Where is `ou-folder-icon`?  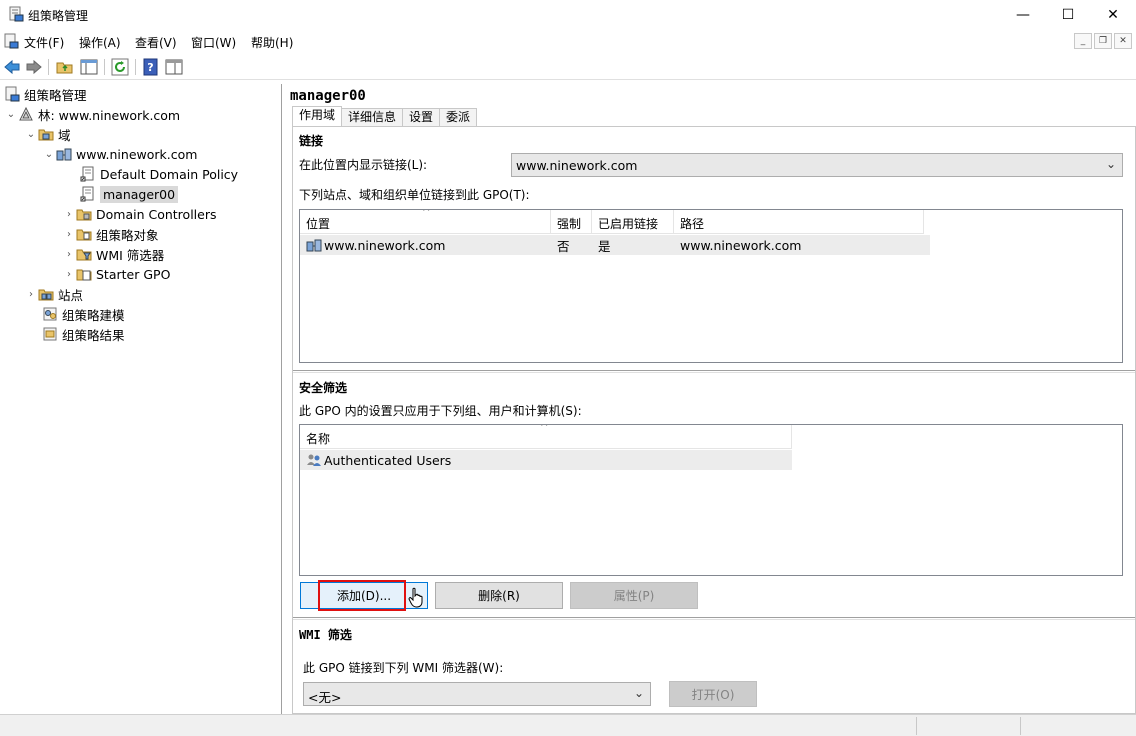 ou-folder-icon is located at coordinates (84, 215).